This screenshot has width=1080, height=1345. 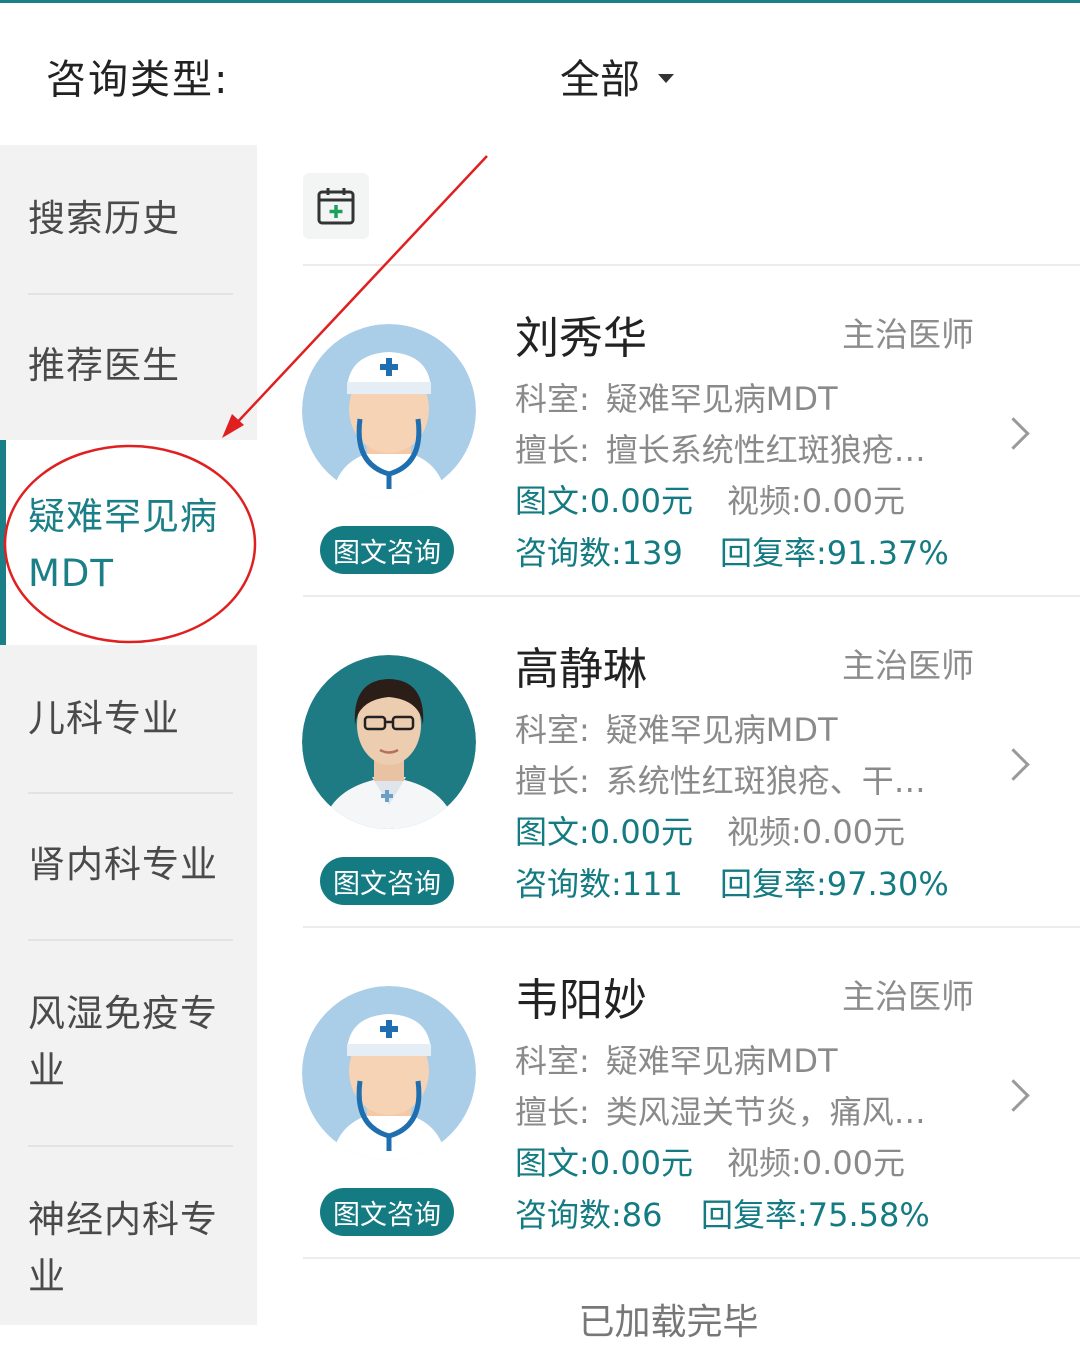 I want to click on stats-line: 咨询数:86 回复率:75.58%, so click(x=722, y=1213).